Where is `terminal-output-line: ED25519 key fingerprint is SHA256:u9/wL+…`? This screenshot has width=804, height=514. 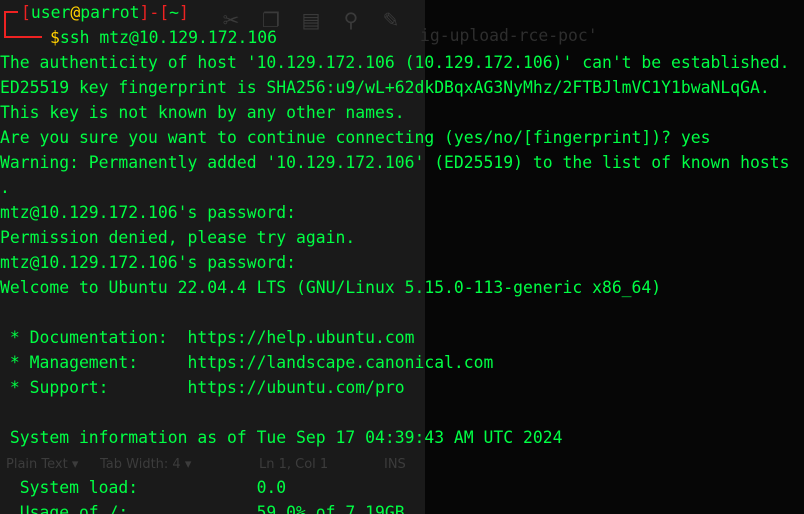
terminal-output-line: ED25519 key fingerprint is SHA256:u9/wL+… is located at coordinates (385, 87).